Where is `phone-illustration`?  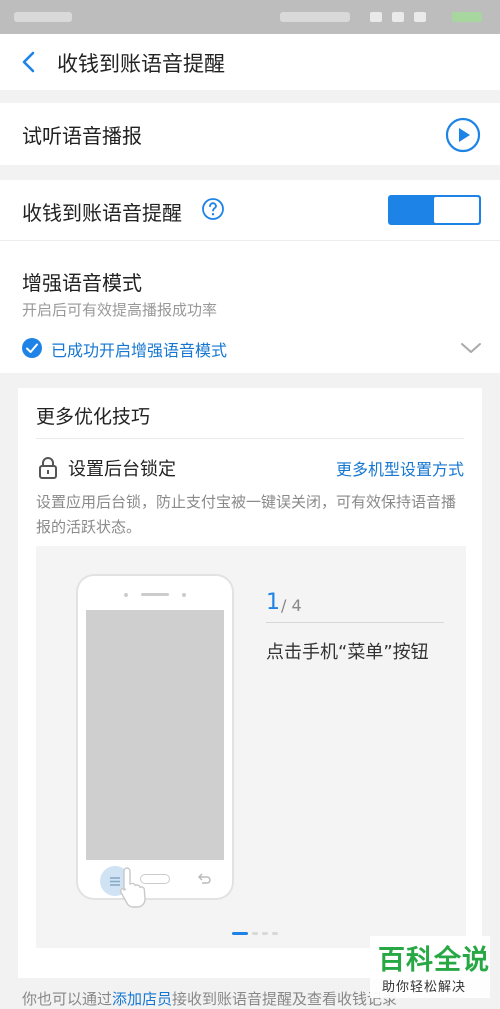
phone-illustration is located at coordinates (155, 737).